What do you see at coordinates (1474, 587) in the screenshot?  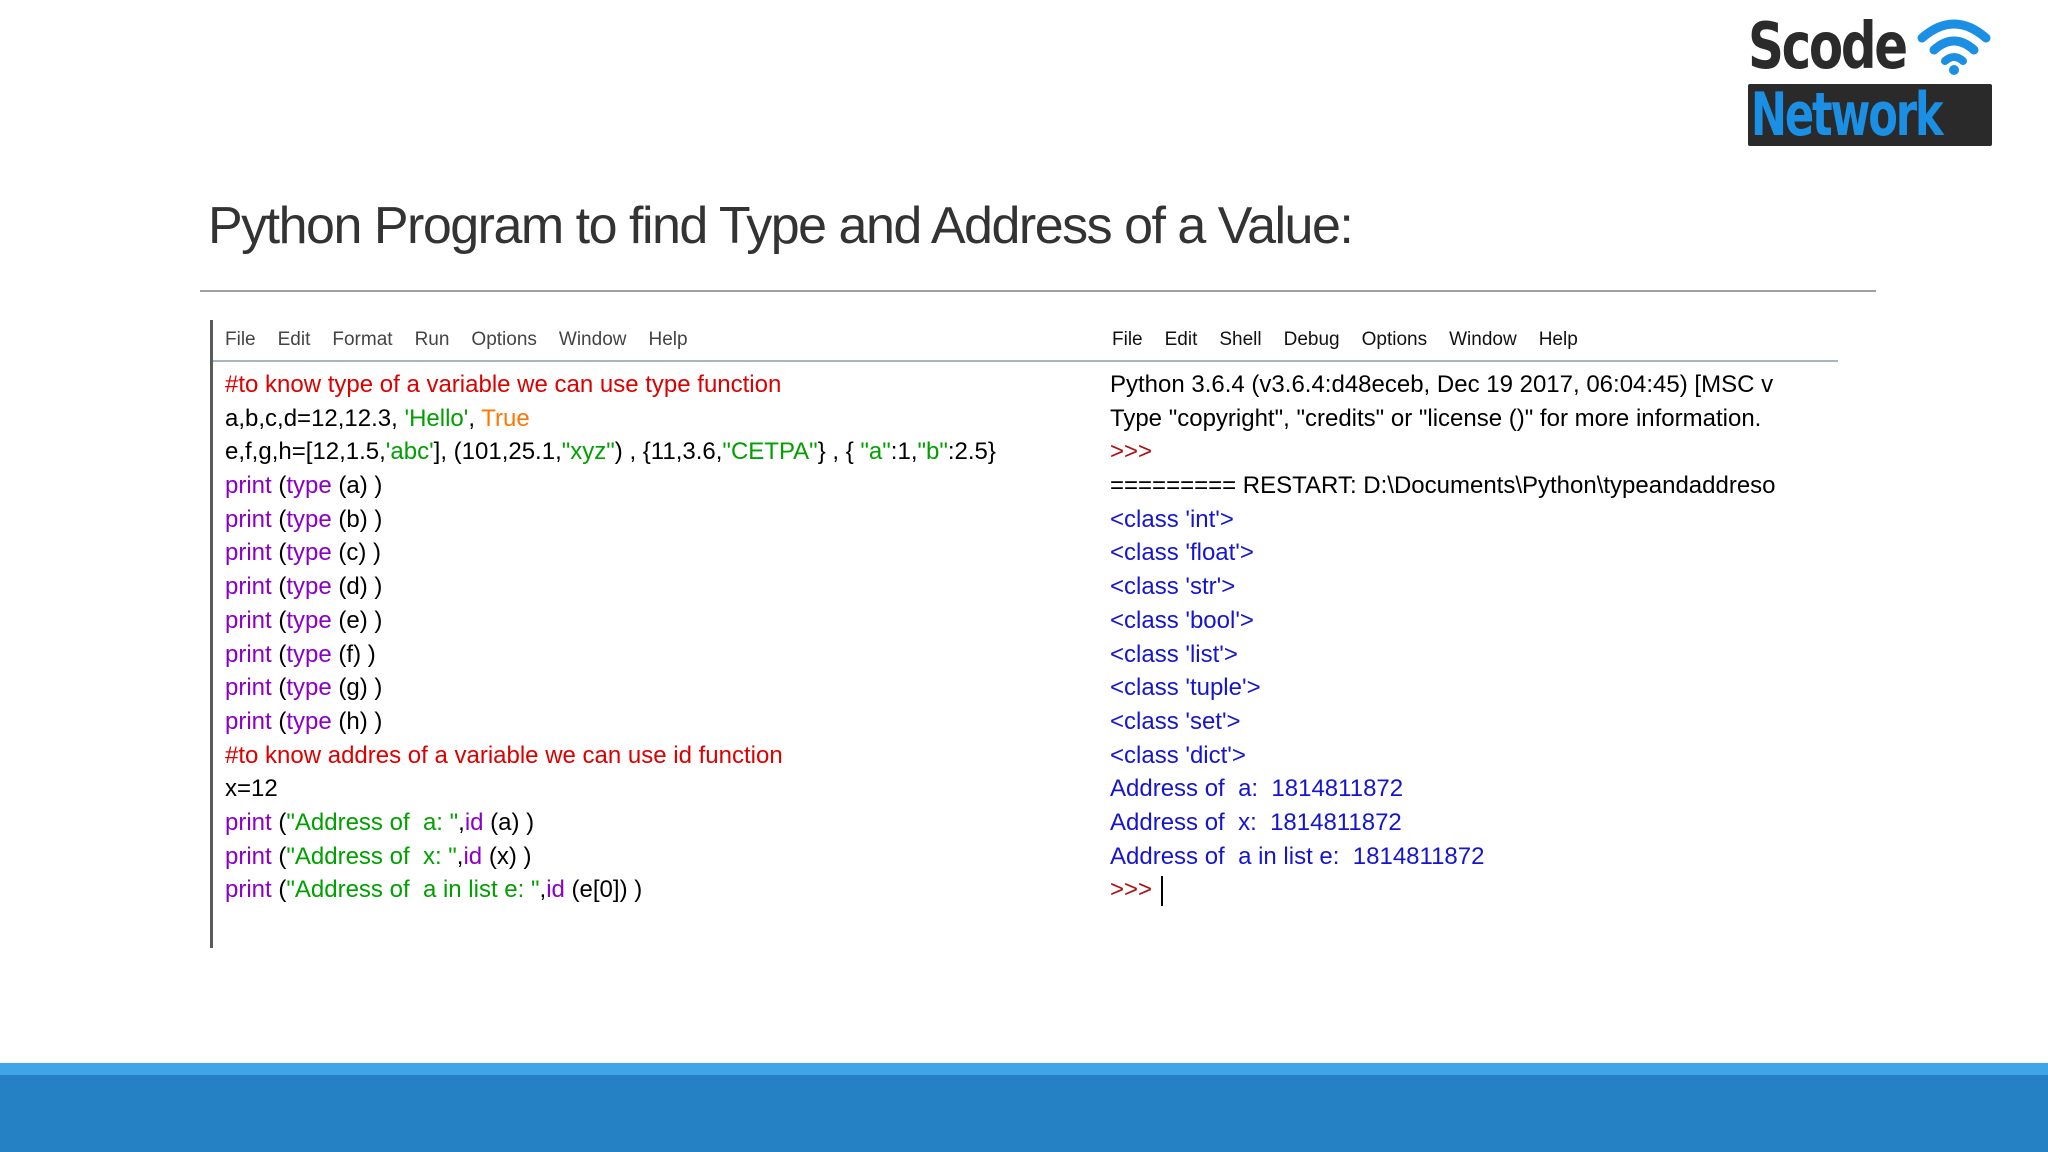 I see `shell-line: <class 'str'>` at bounding box center [1474, 587].